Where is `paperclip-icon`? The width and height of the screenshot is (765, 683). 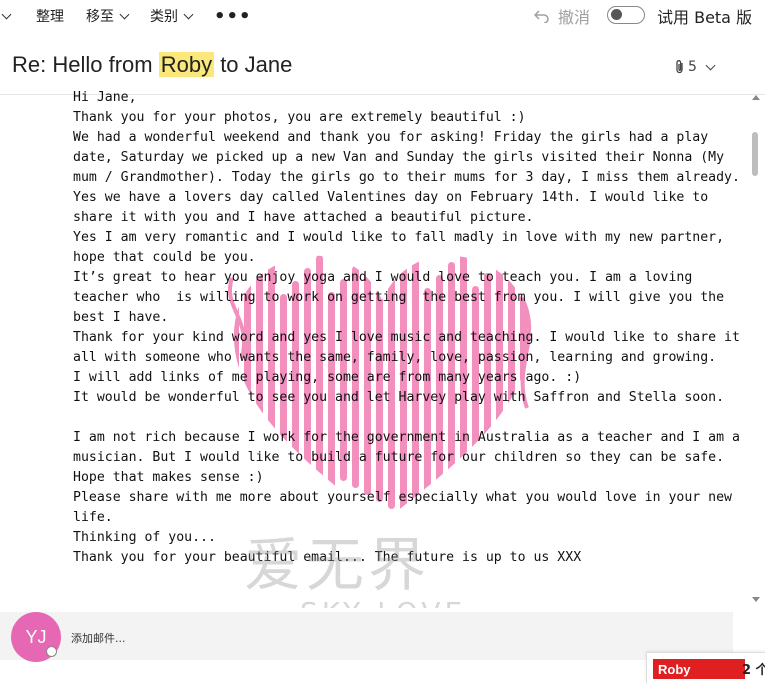
paperclip-icon is located at coordinates (679, 67).